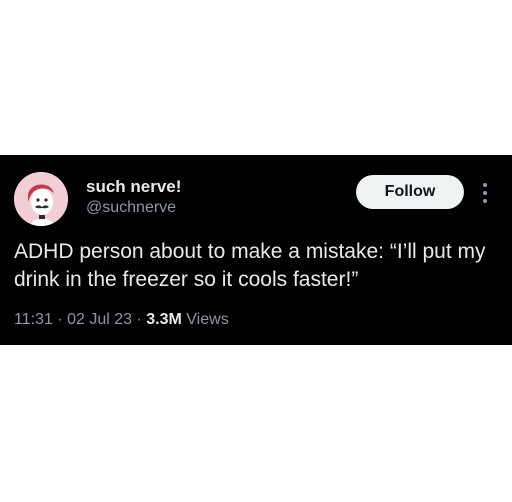  I want to click on tweet-meta: 11:31 · 02 Jul 23 · 3.3M Views, so click(121, 320).